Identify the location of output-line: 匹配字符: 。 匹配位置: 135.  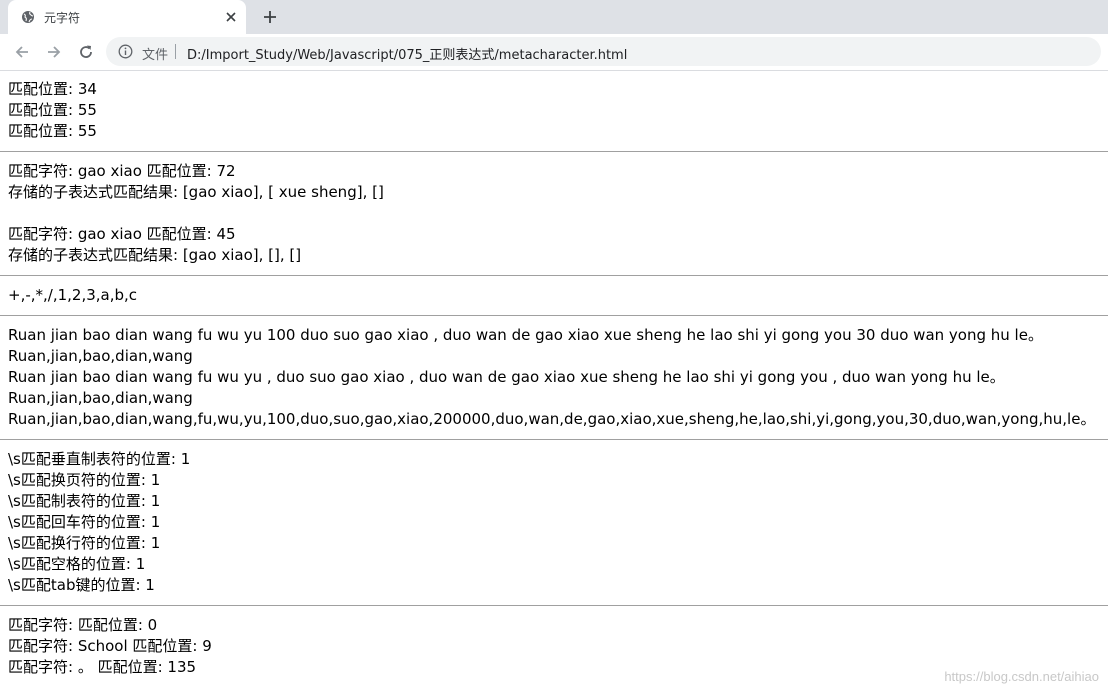
(102, 667).